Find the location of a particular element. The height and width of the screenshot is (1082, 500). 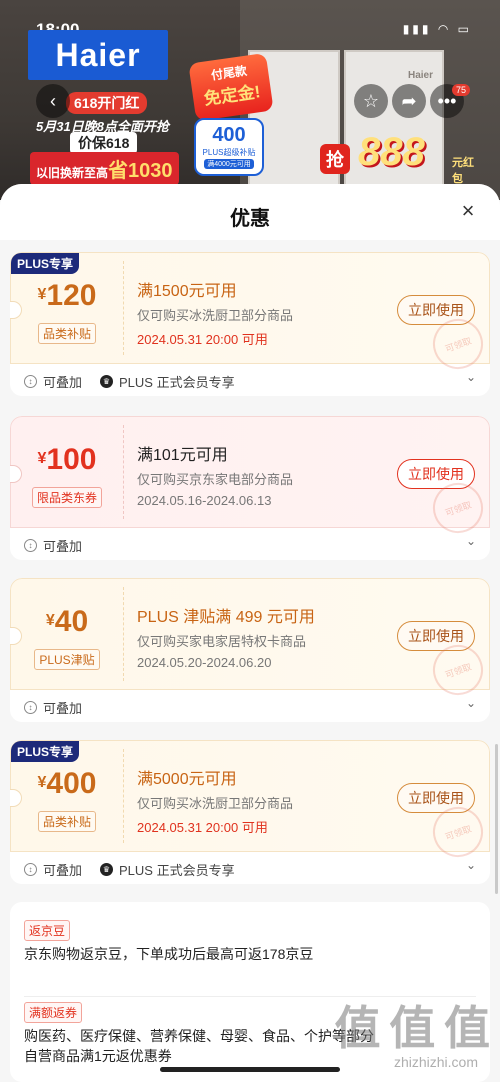

star-icon: ☆ is located at coordinates (371, 100).